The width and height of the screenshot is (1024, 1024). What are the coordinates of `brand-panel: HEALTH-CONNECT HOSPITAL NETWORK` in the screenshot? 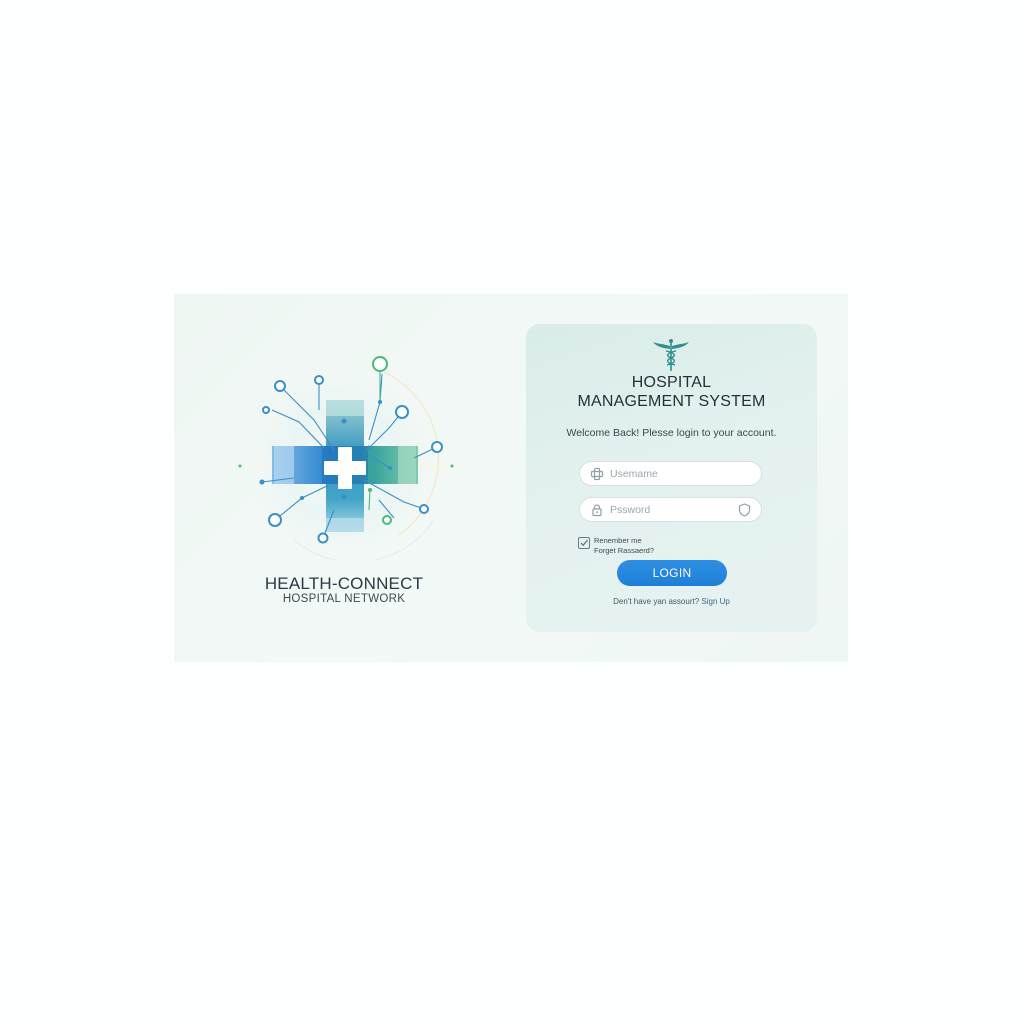 It's located at (344, 478).